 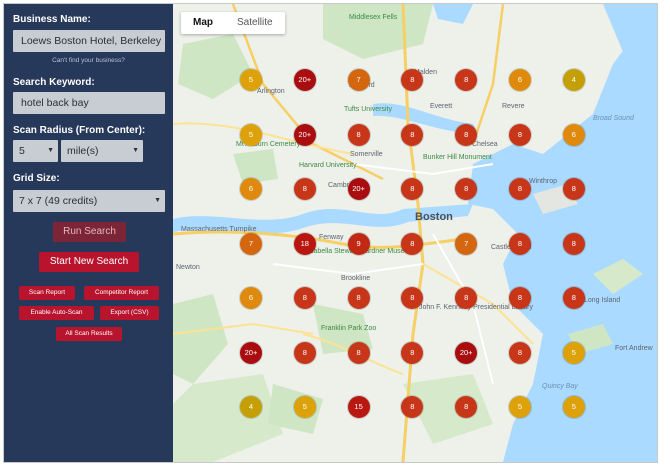 What do you see at coordinates (36, 178) in the screenshot?
I see `grid-size-label: Grid Size:` at bounding box center [36, 178].